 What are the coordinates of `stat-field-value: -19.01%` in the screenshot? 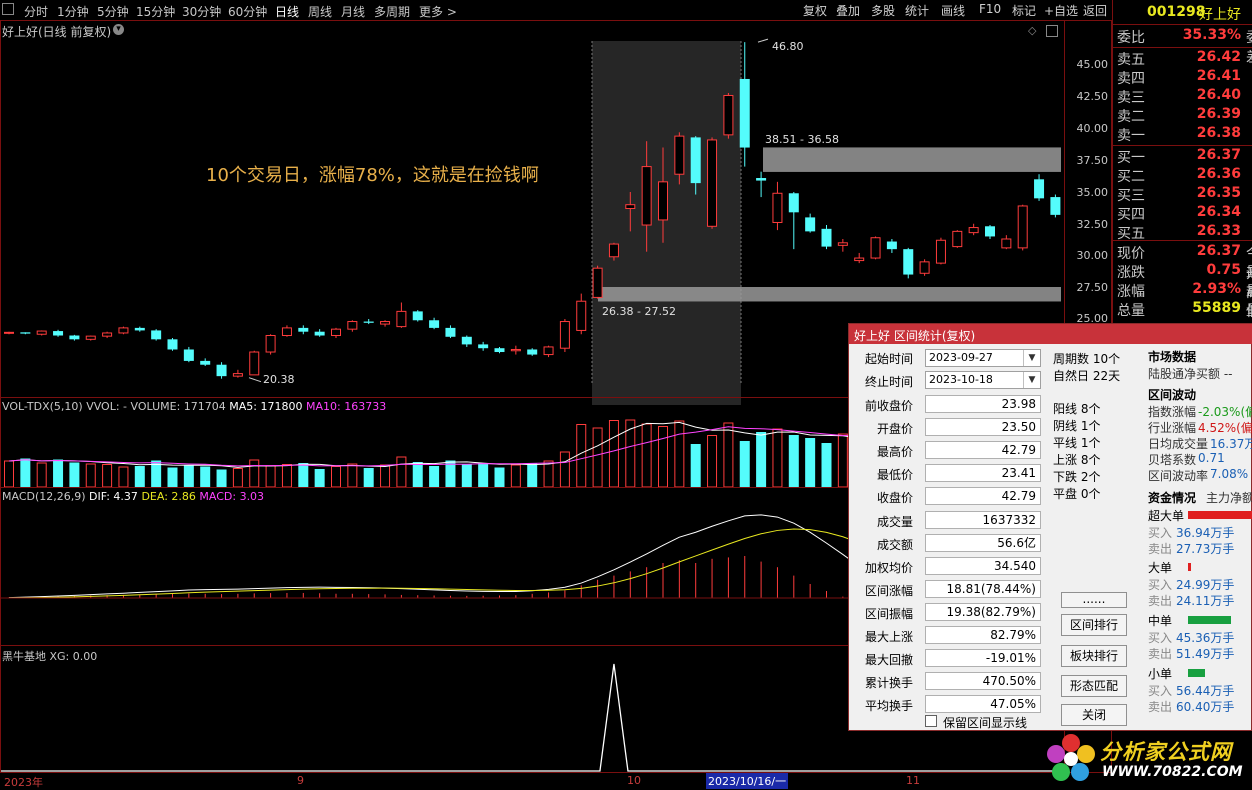 It's located at (983, 658).